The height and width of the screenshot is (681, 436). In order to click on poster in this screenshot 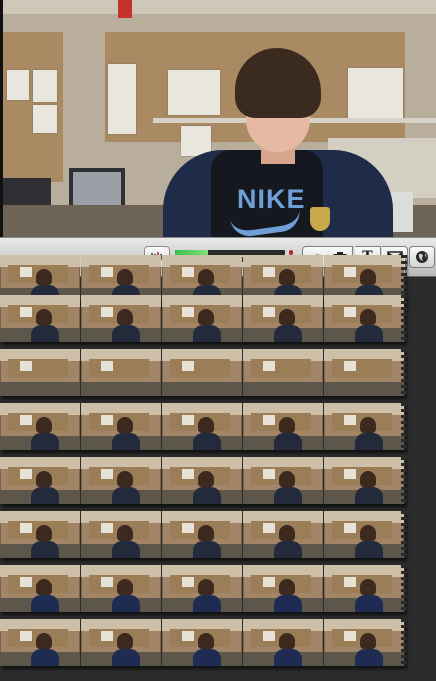, I will do `click(194, 92)`.